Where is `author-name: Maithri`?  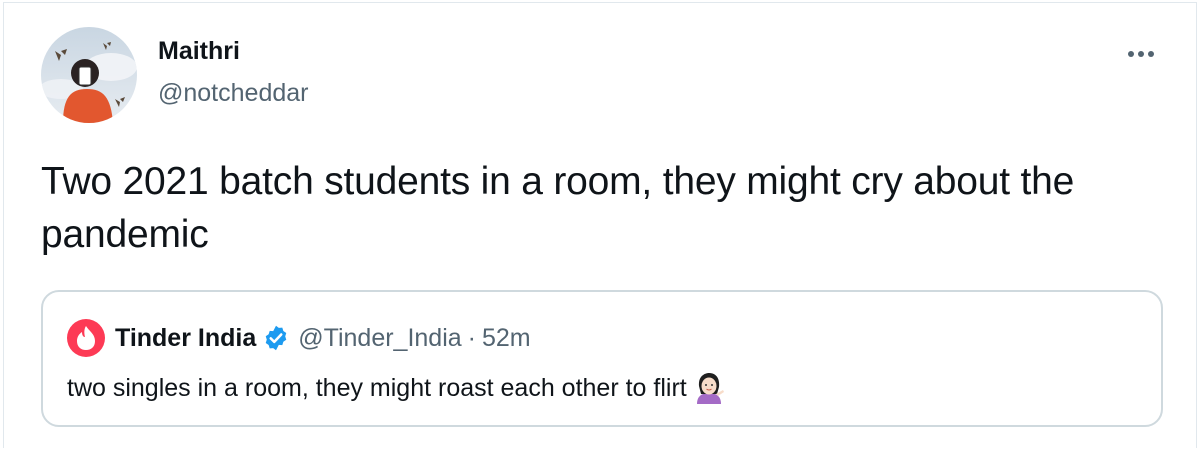 author-name: Maithri is located at coordinates (199, 51).